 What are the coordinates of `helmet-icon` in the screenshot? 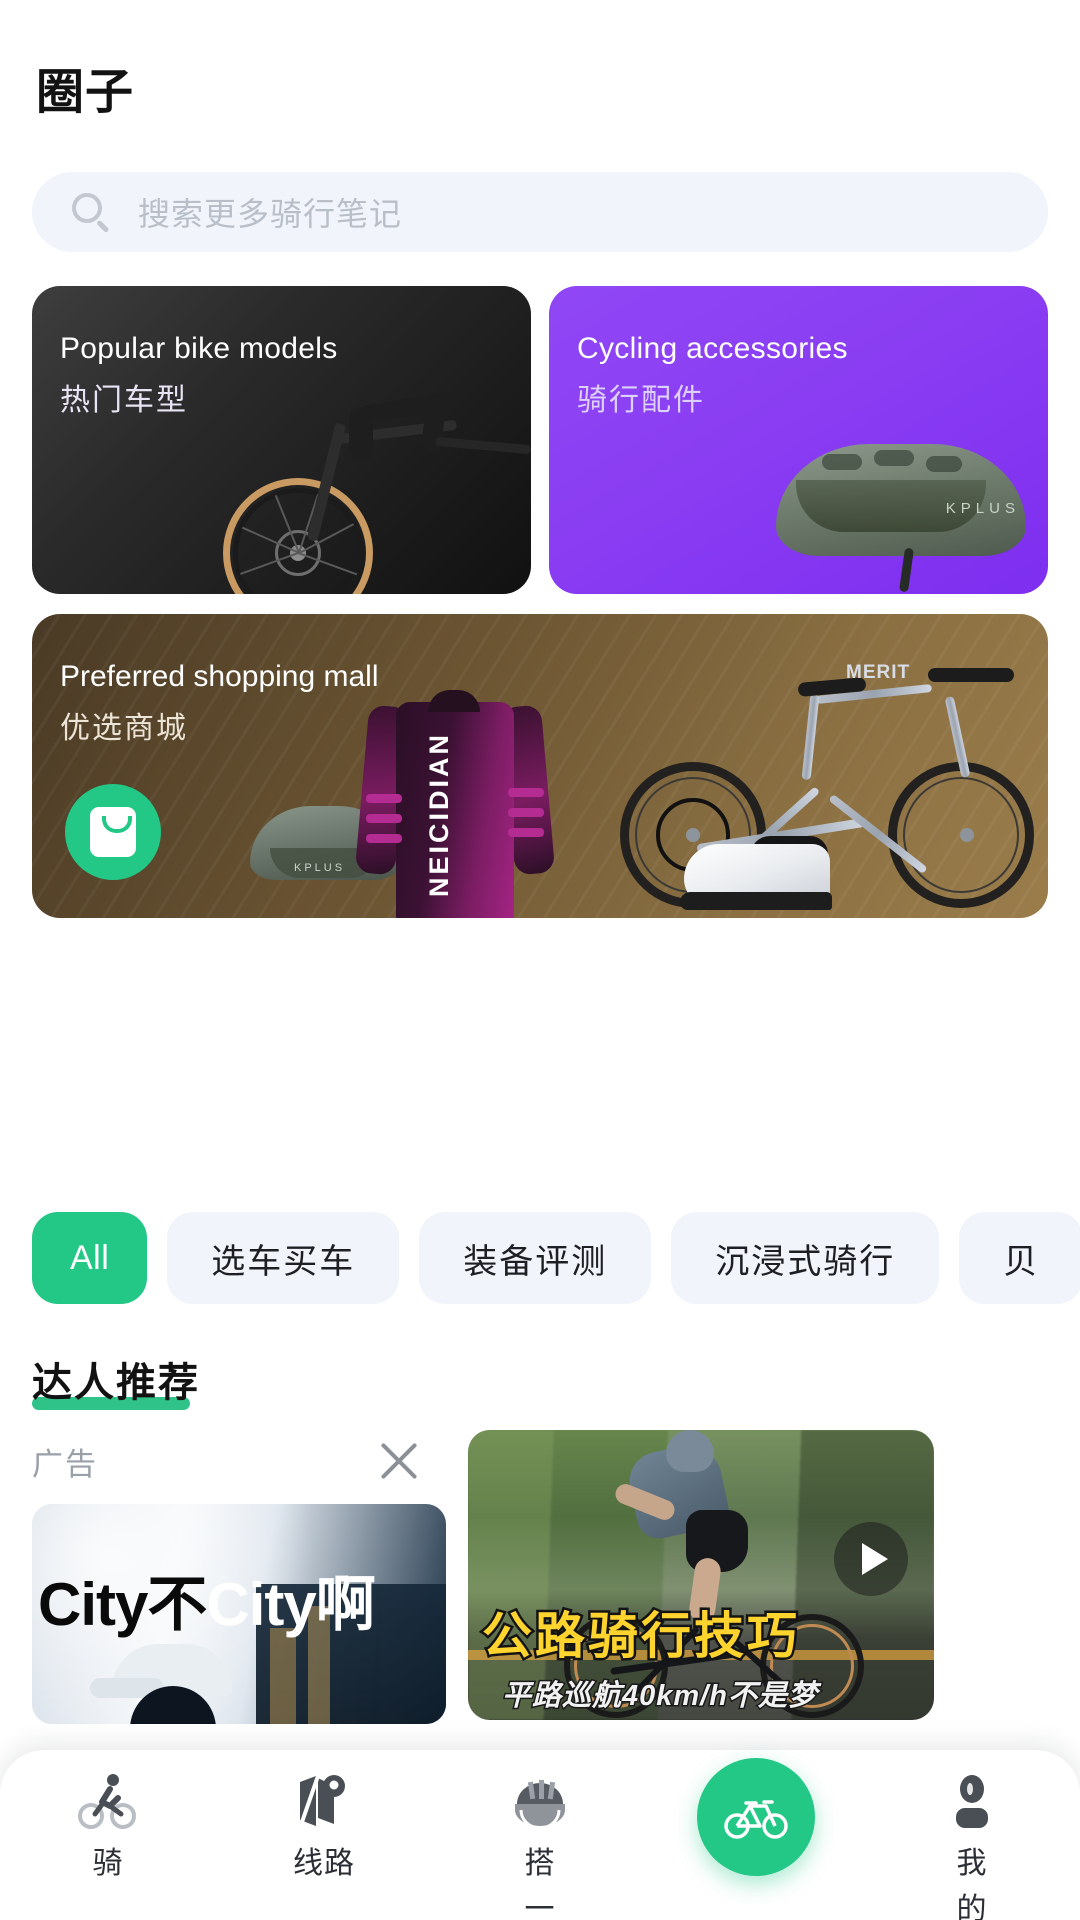 It's located at (540, 1797).